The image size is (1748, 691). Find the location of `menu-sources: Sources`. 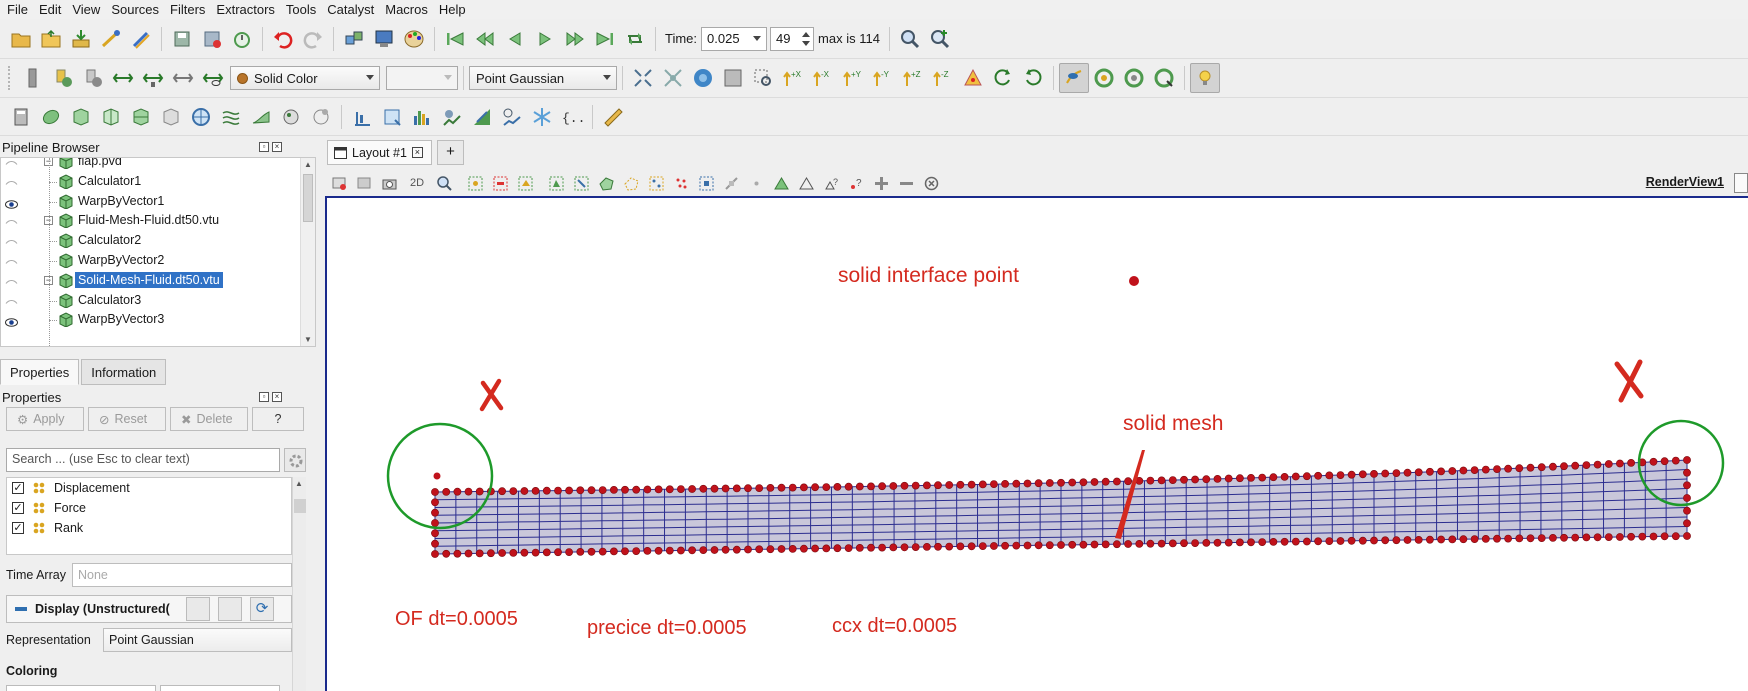

menu-sources: Sources is located at coordinates (137, 9).